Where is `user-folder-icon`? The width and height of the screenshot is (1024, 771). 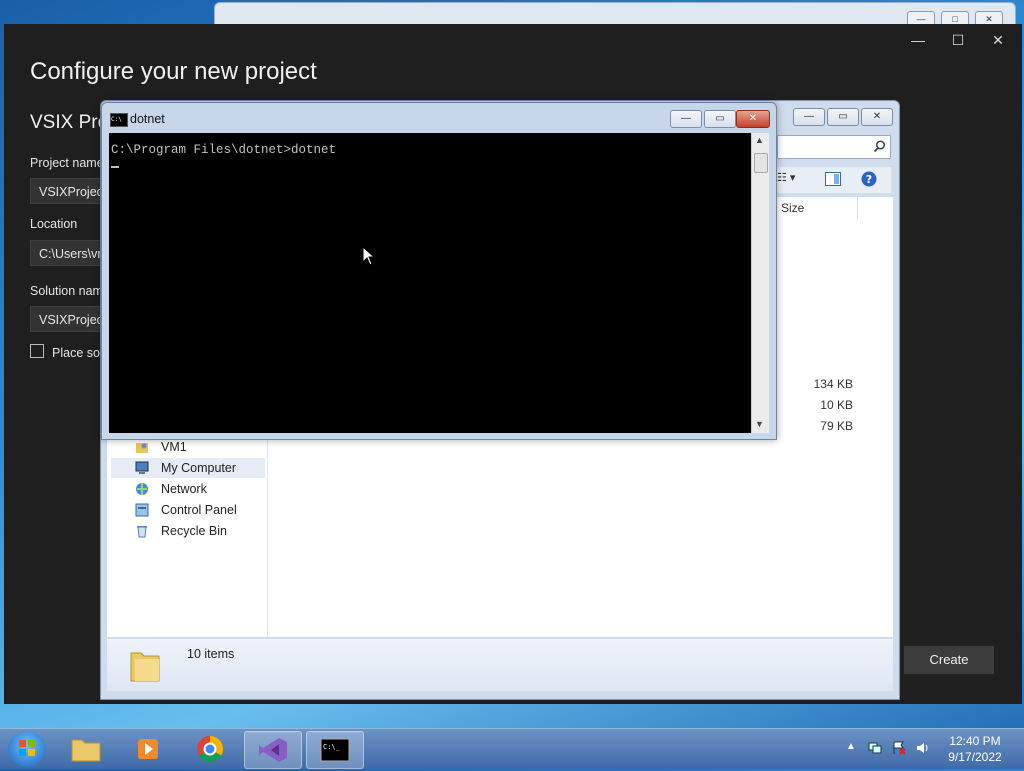 user-folder-icon is located at coordinates (142, 448).